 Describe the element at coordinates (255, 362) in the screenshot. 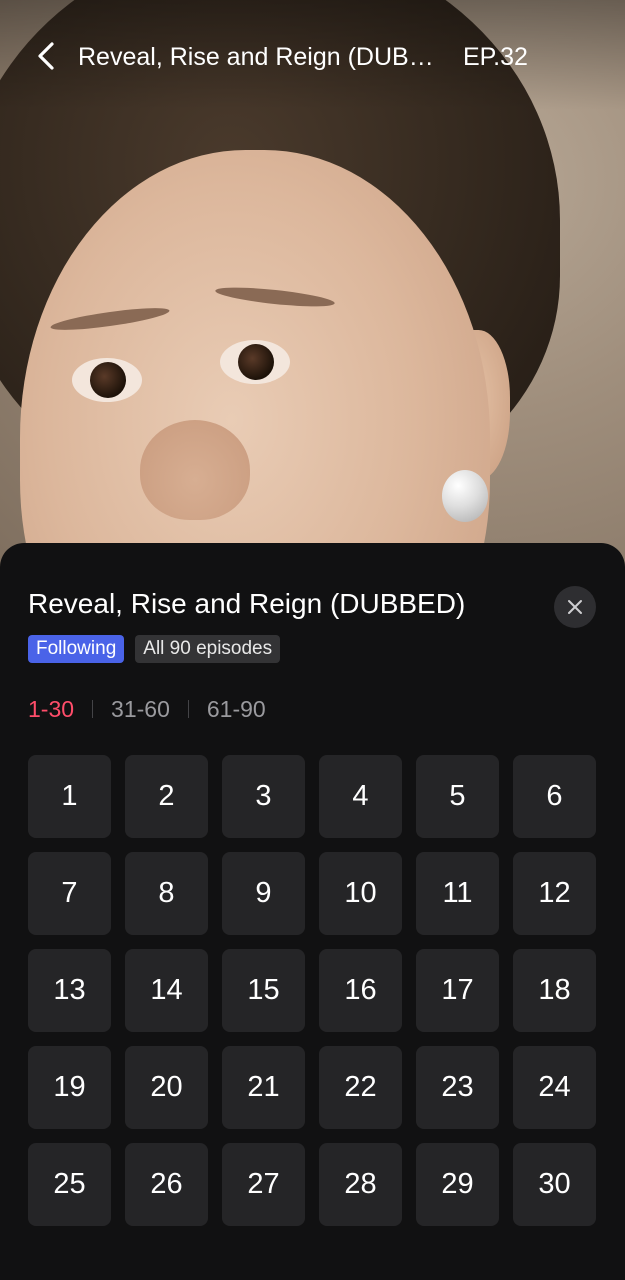

I see `video-eye-right` at that location.